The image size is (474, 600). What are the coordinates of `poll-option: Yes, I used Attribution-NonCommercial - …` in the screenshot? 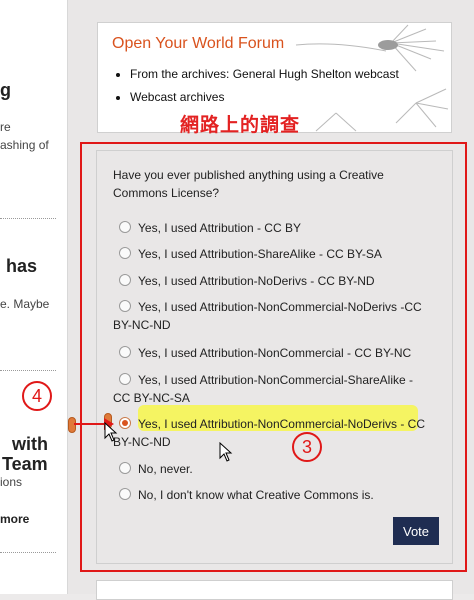 It's located at (273, 353).